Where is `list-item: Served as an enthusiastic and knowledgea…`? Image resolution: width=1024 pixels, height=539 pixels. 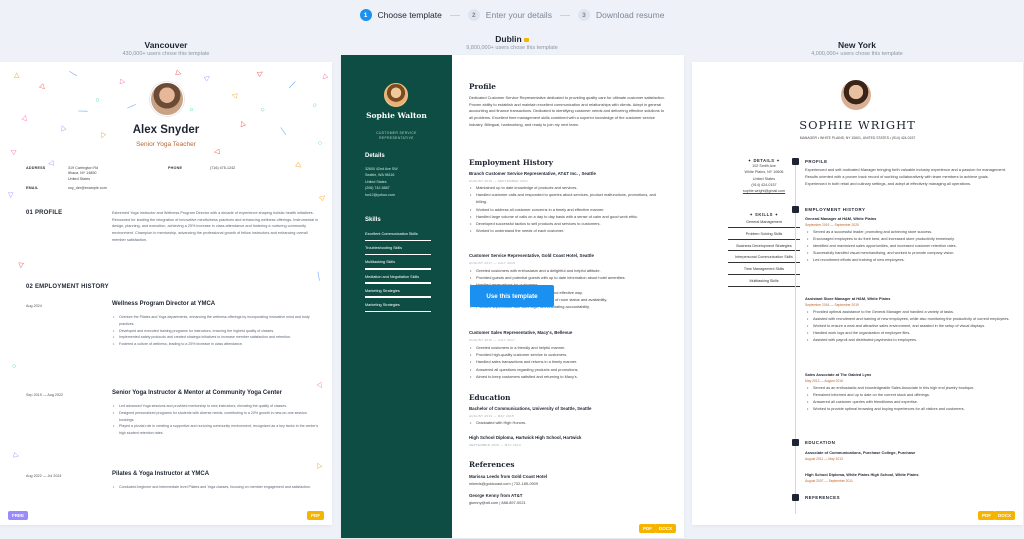
list-item: Served as an enthusiastic and knowledgea… is located at coordinates (908, 388).